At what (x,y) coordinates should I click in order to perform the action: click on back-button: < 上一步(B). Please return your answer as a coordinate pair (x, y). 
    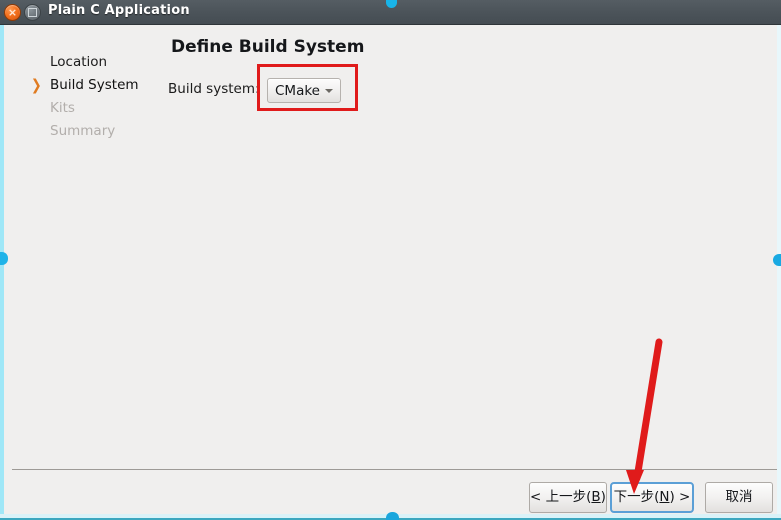
    Looking at the image, I should click on (568, 497).